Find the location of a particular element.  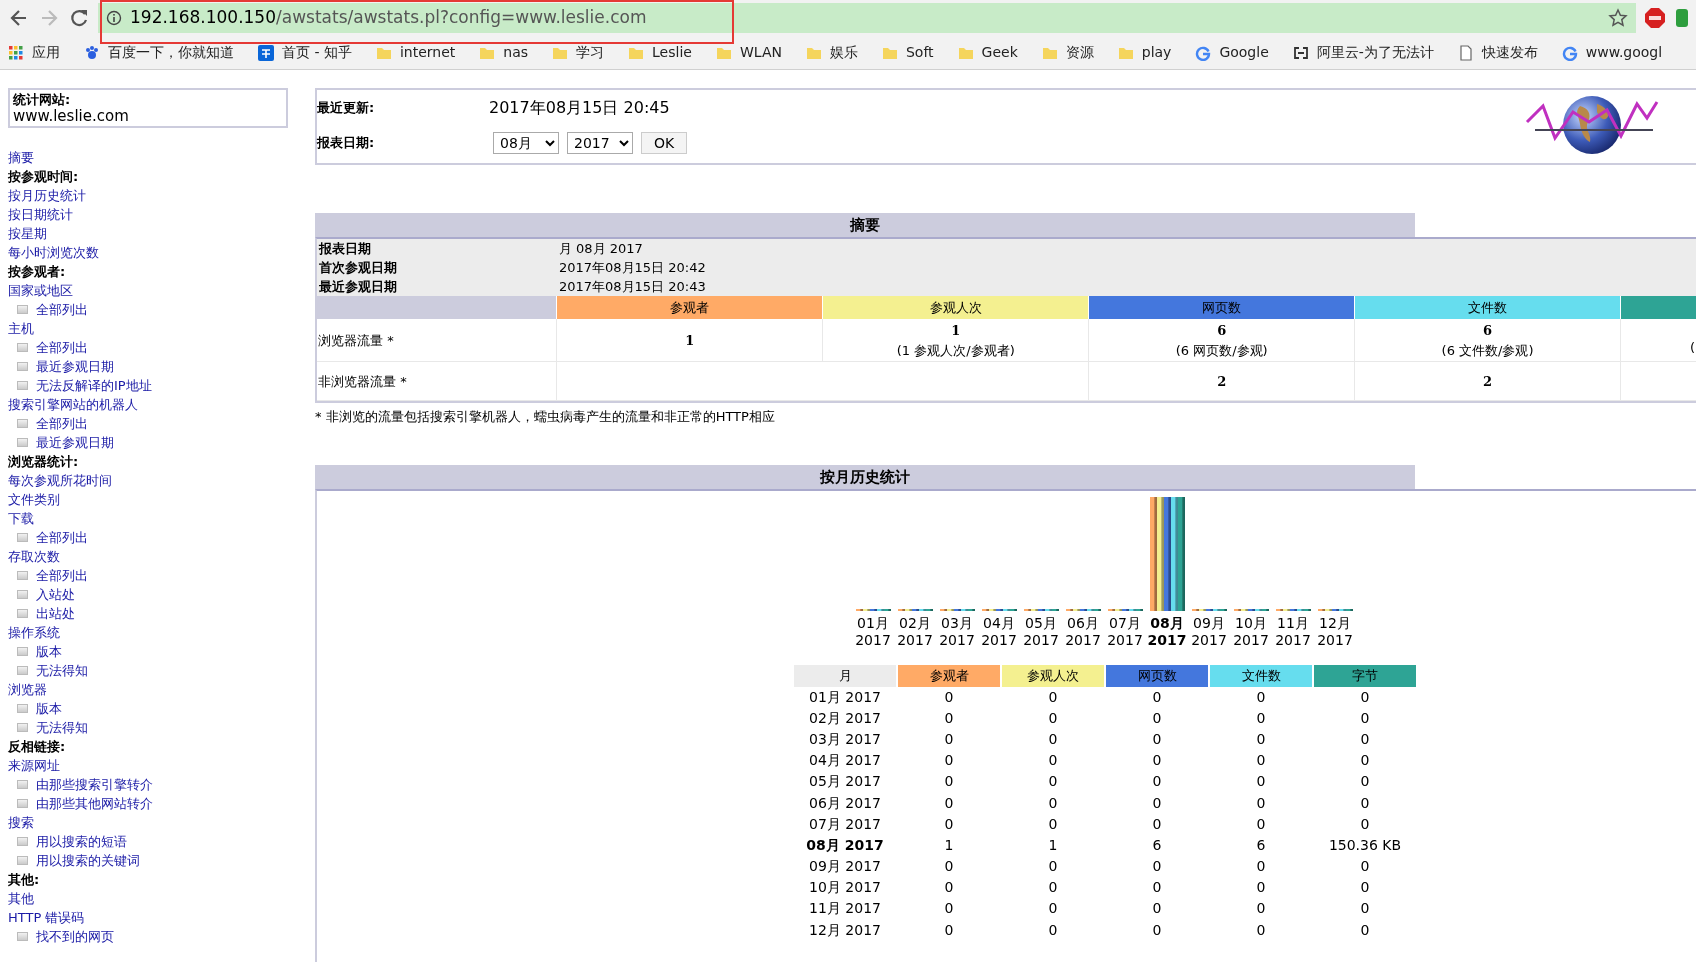

submenu-link: 找不到的网页 is located at coordinates (75, 936).